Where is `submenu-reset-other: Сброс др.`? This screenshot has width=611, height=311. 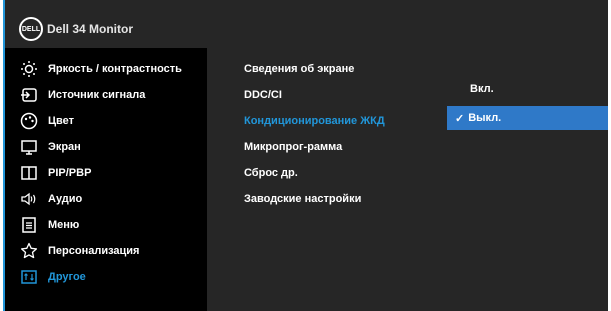 submenu-reset-other: Сброс др. is located at coordinates (314, 173).